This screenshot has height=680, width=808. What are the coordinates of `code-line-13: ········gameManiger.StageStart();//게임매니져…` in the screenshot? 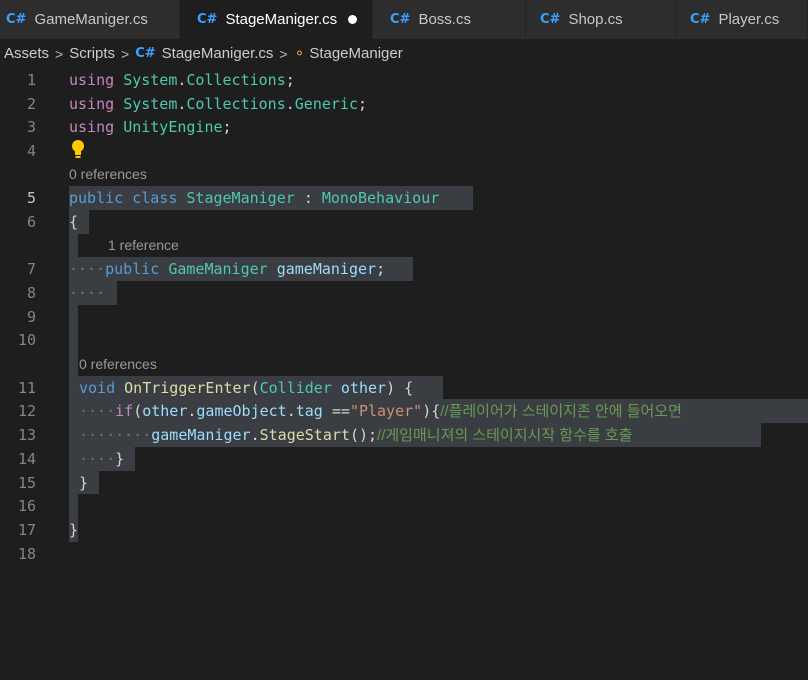 It's located at (356, 435).